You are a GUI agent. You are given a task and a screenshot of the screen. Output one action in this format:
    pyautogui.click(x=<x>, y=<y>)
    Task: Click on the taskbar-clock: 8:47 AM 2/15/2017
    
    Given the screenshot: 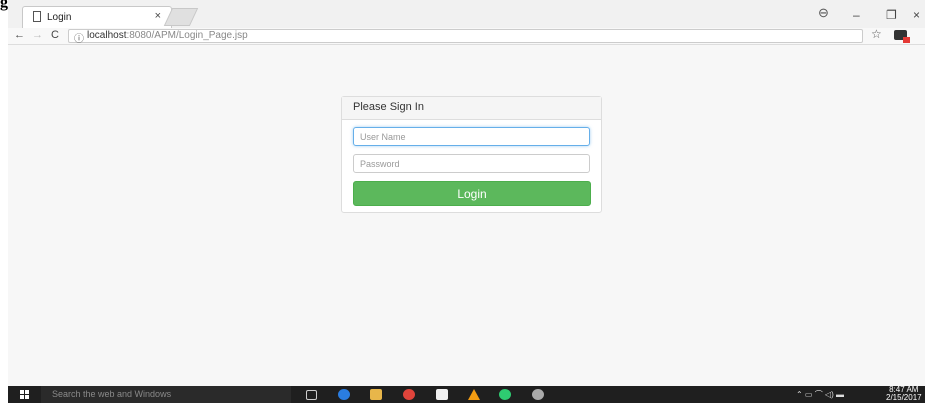 What is the action you would take?
    pyautogui.click(x=904, y=394)
    